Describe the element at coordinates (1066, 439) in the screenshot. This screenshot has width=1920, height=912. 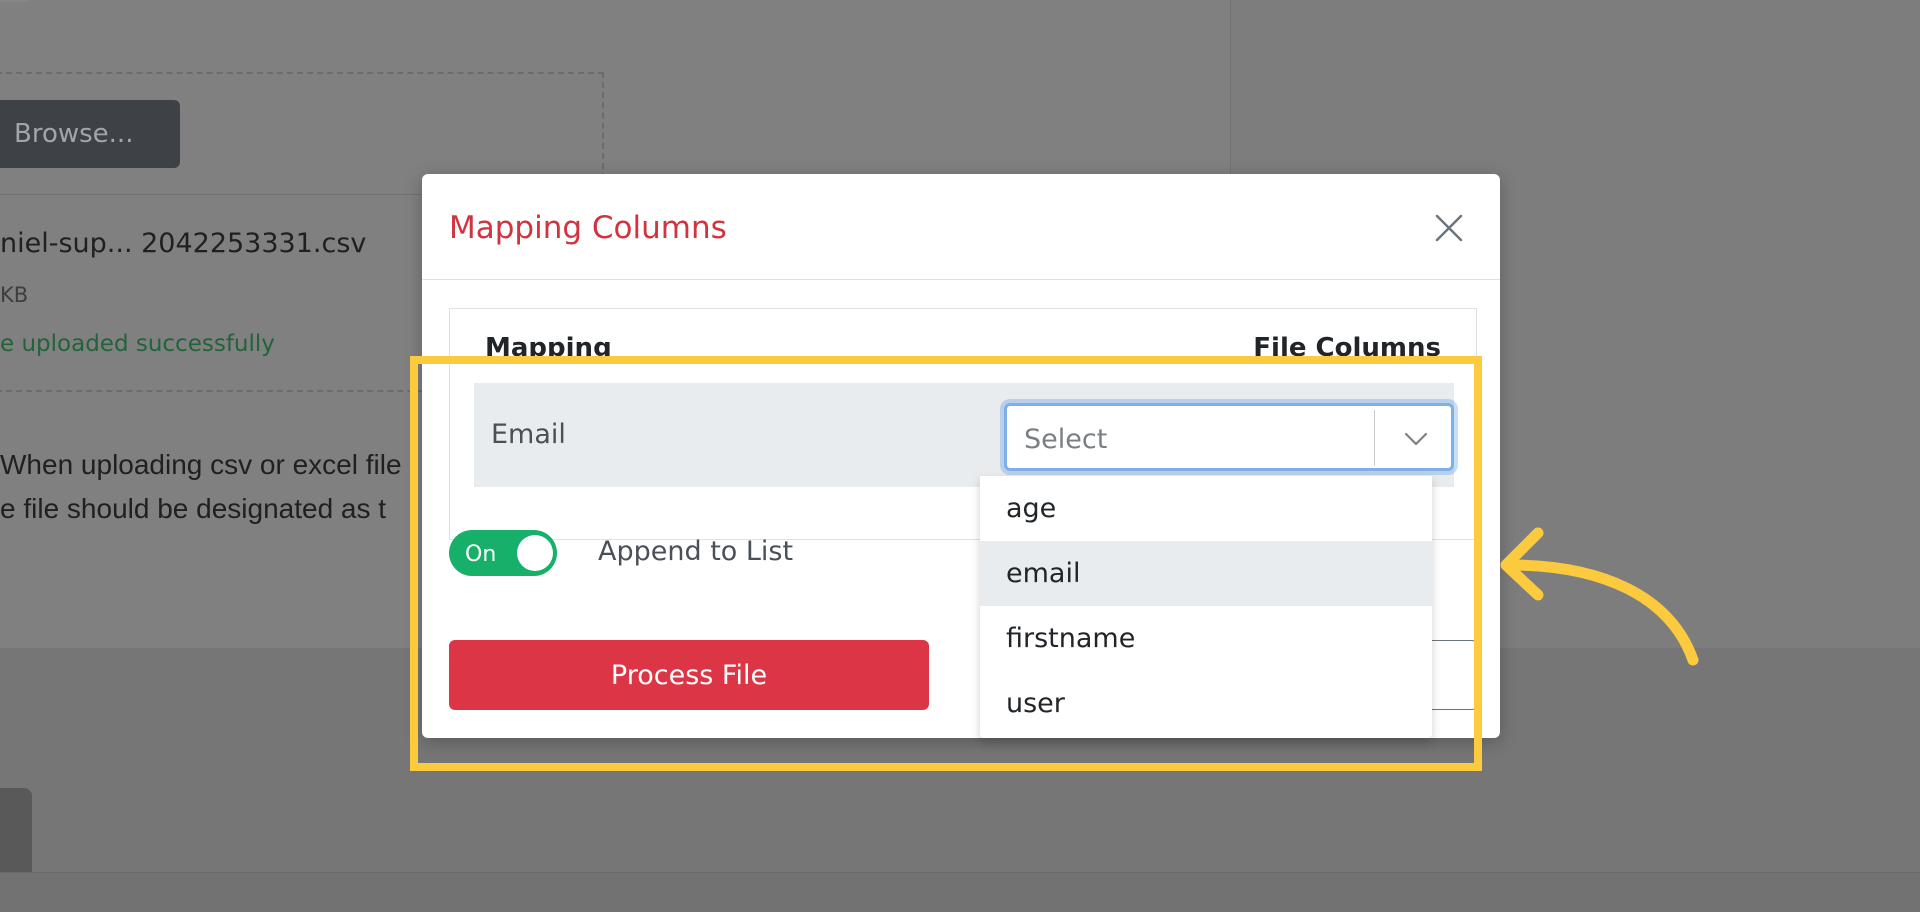
I see `select-placeholder: Select` at that location.